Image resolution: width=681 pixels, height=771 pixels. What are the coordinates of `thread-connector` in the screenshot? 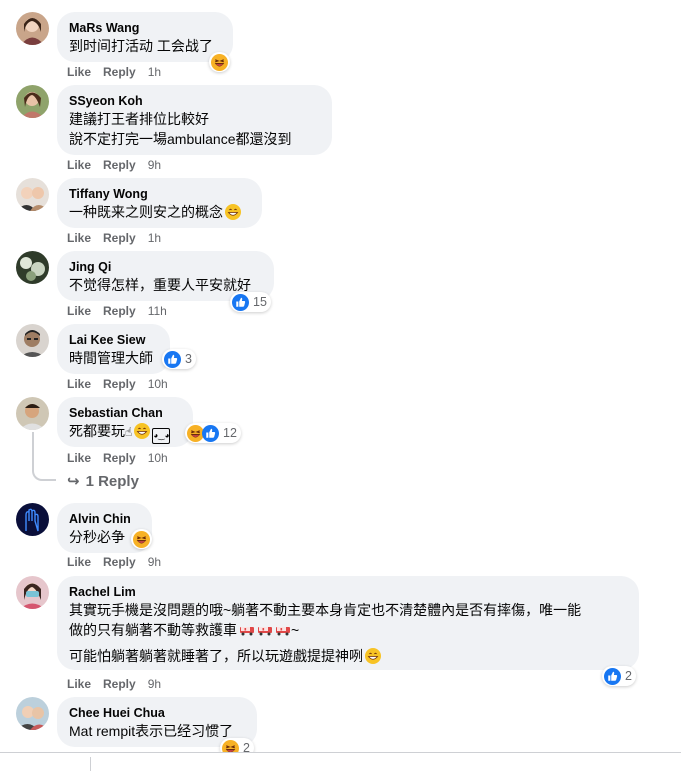 It's located at (44, 456).